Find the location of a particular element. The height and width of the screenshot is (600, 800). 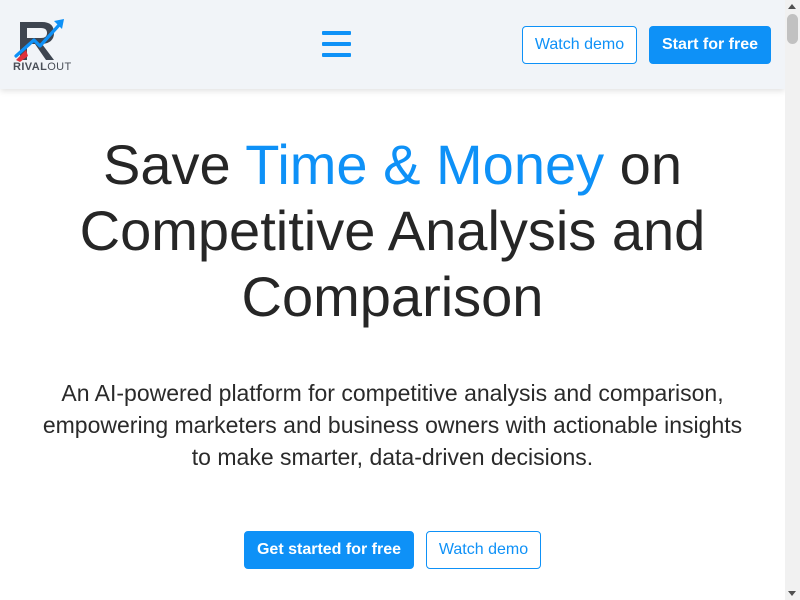

scroll-down-arrow-icon is located at coordinates (792, 593).